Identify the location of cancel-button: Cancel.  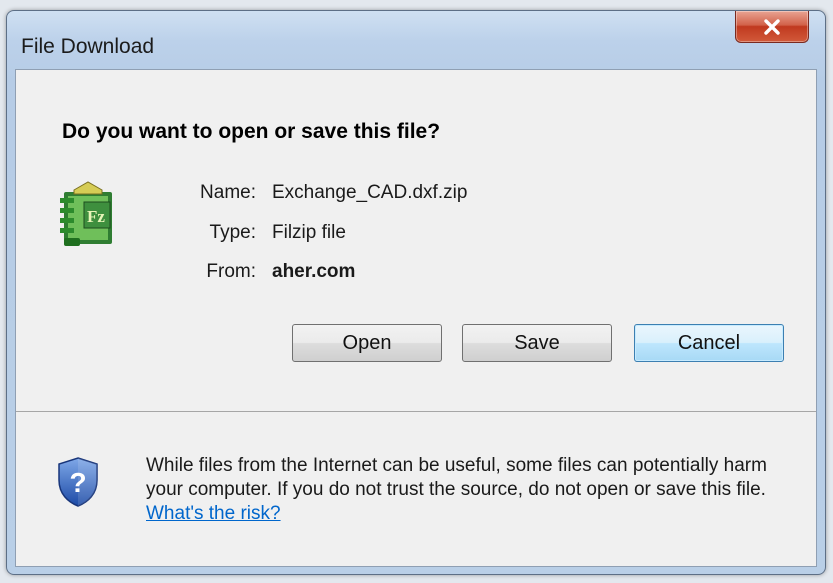
(709, 343).